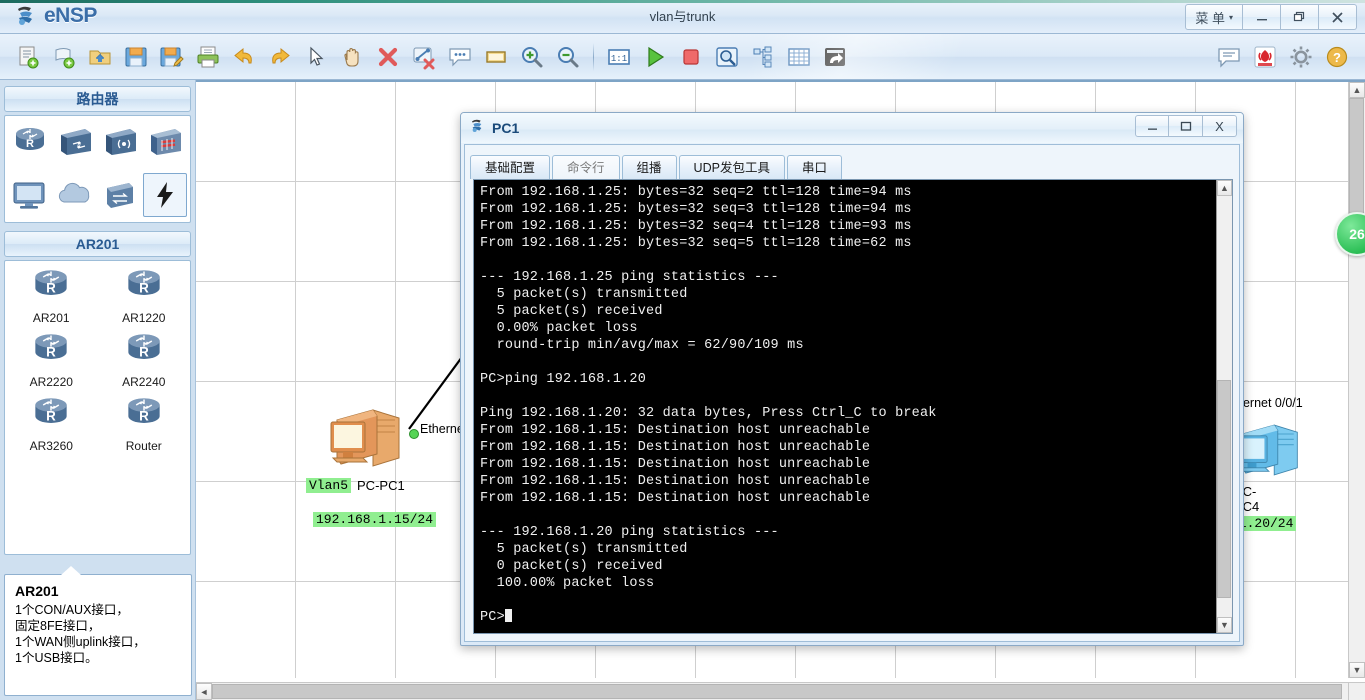  What do you see at coordinates (136, 57) in the screenshot?
I see `save-icon` at bounding box center [136, 57].